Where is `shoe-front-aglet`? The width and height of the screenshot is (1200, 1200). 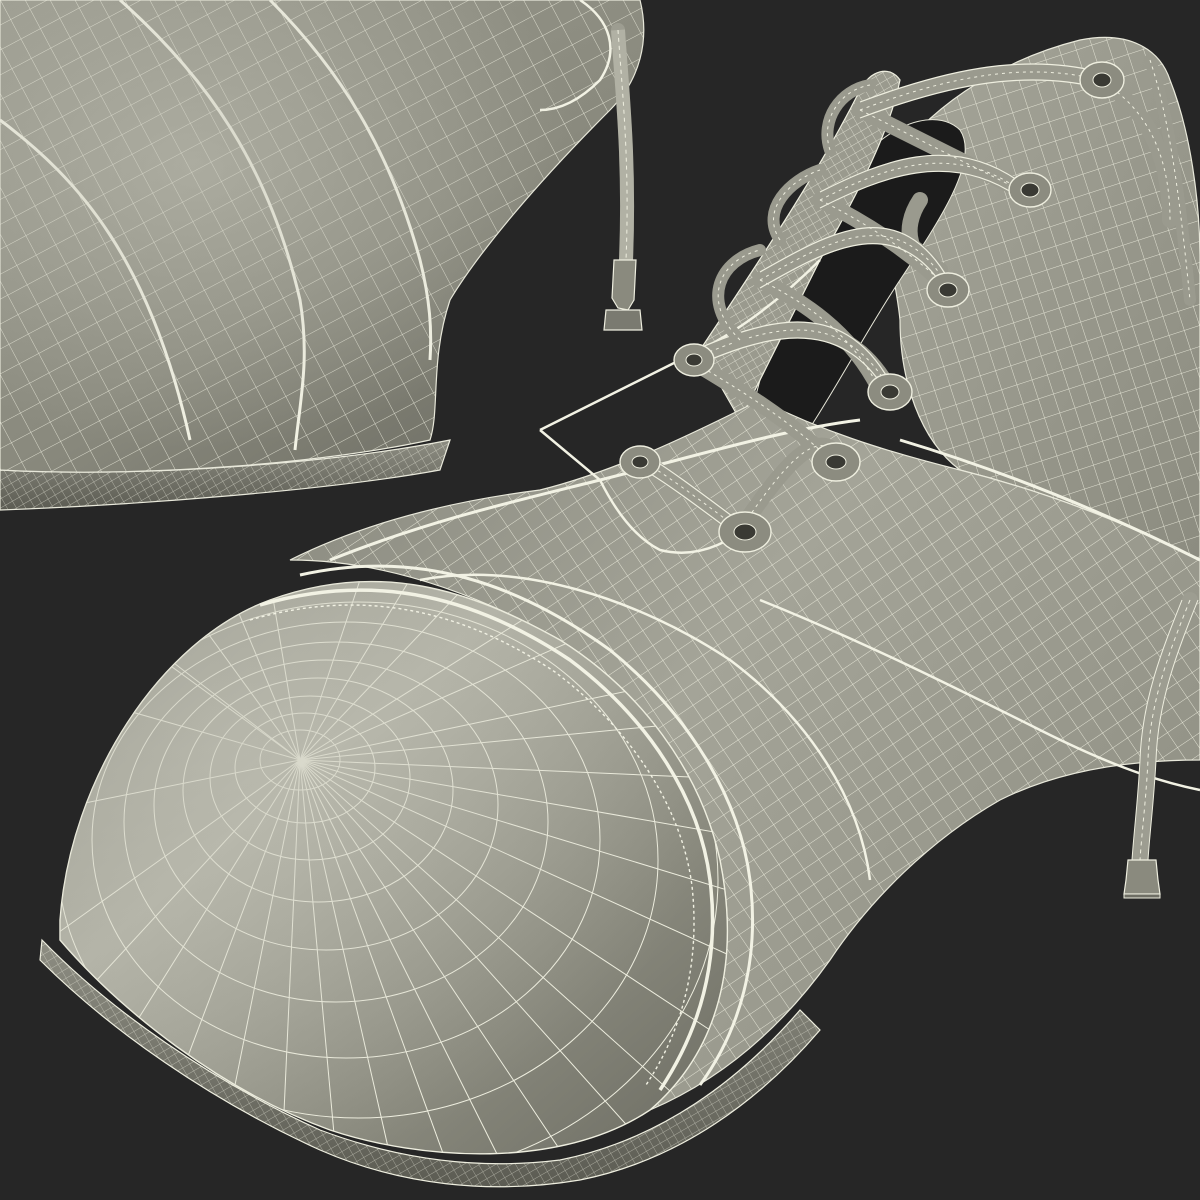
shoe-front-aglet is located at coordinates (1142, 877).